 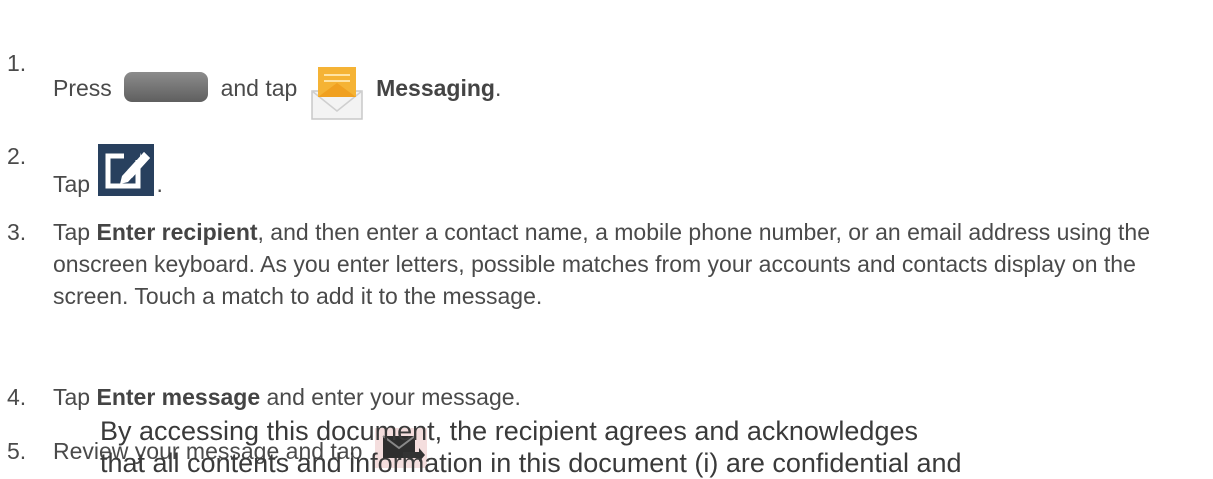 What do you see at coordinates (177, 232) in the screenshot?
I see `enter-recipient-label: Enter recipient` at bounding box center [177, 232].